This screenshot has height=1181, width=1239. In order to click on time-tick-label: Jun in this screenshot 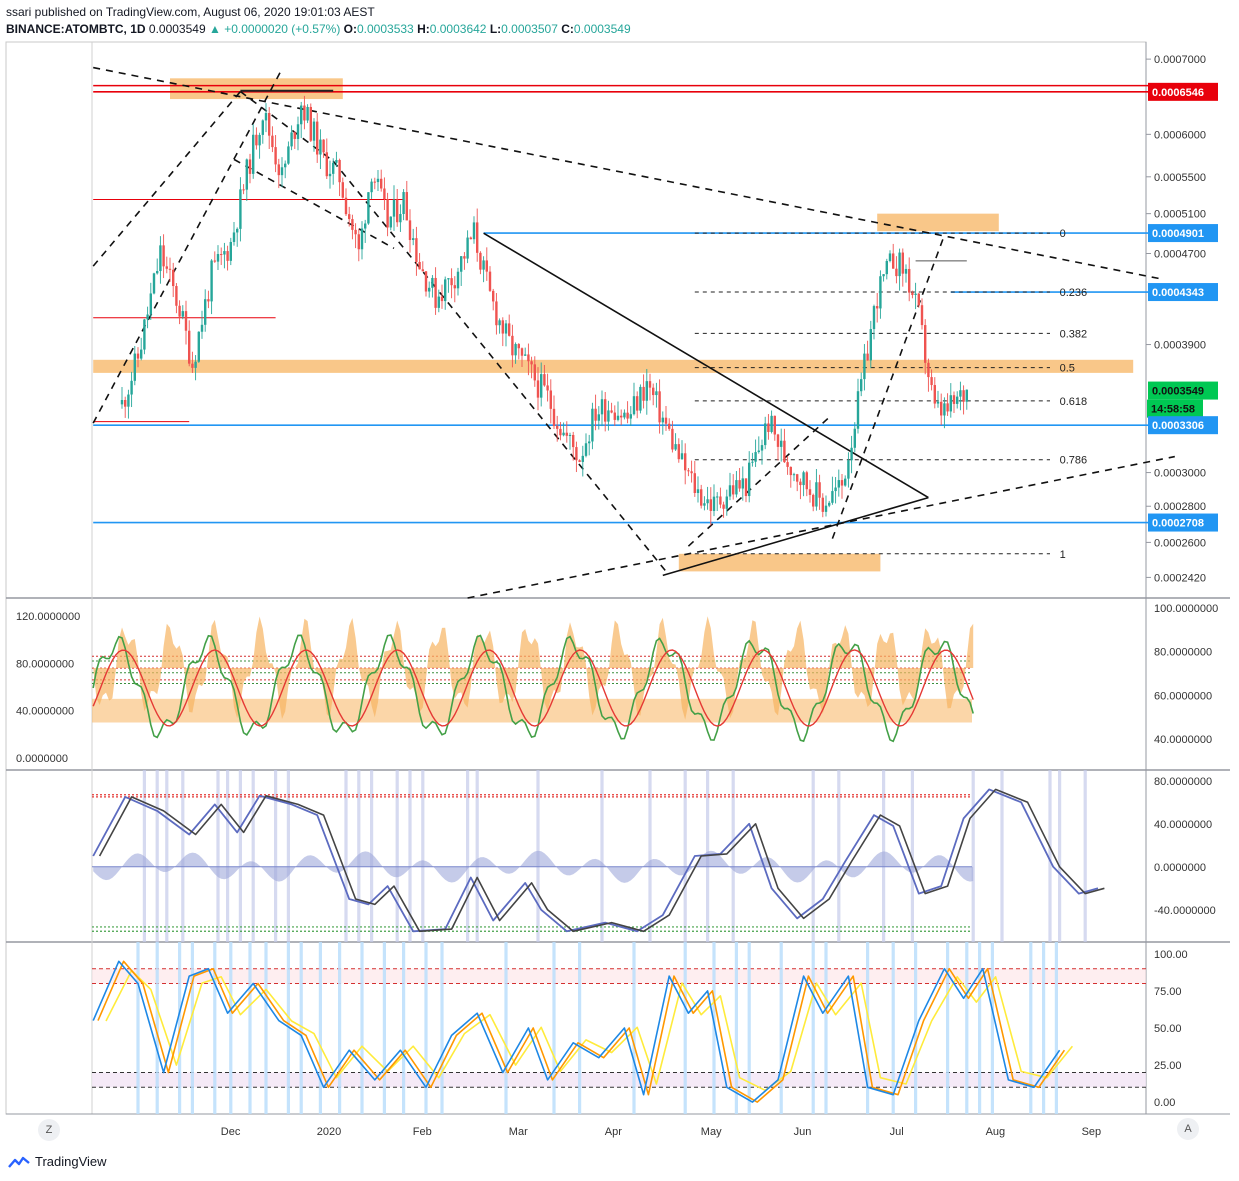, I will do `click(803, 1132)`.